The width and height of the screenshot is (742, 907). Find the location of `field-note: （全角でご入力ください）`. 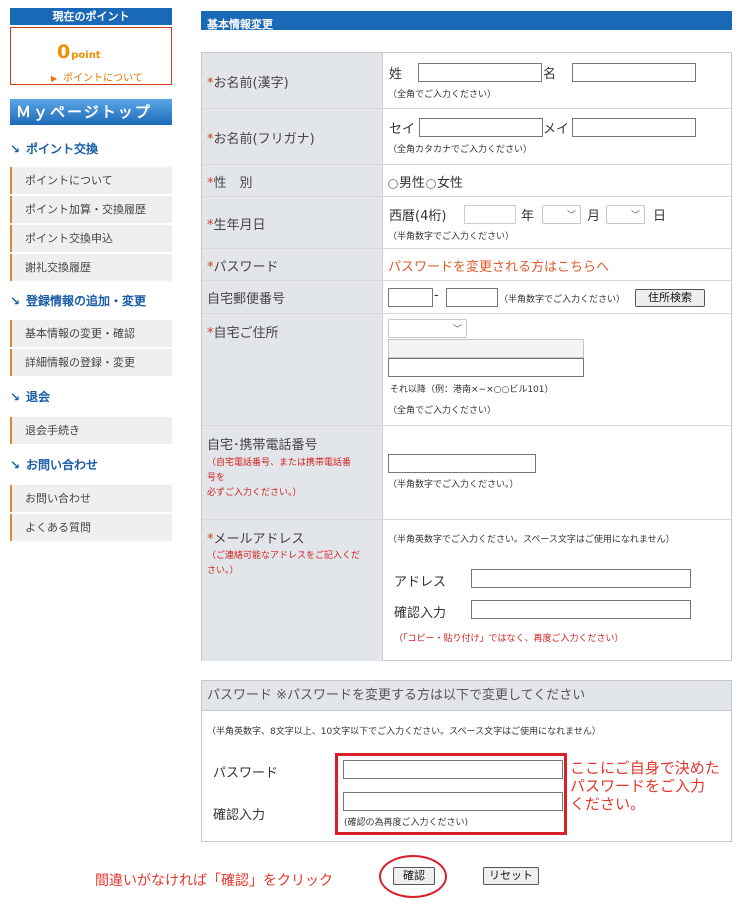

field-note: （全角でご入力ください） is located at coordinates (442, 95).